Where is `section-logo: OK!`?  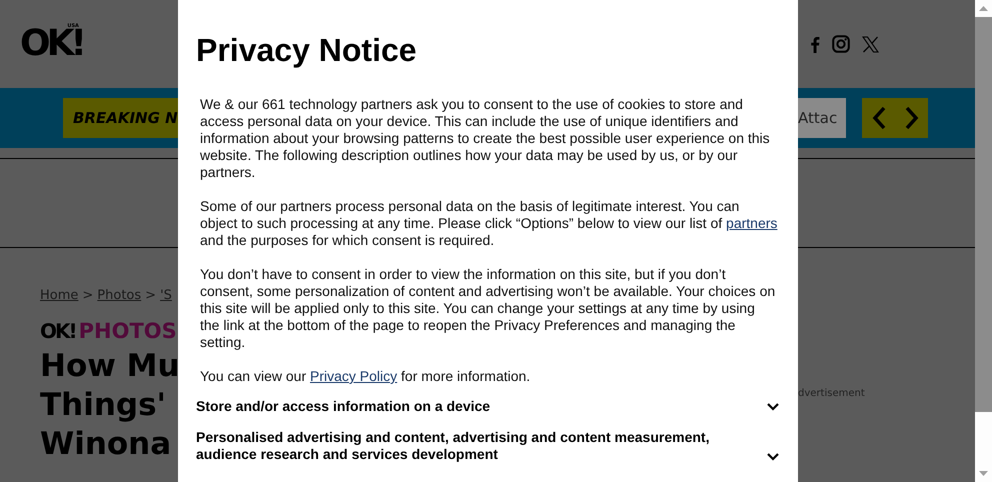
section-logo: OK! is located at coordinates (58, 331).